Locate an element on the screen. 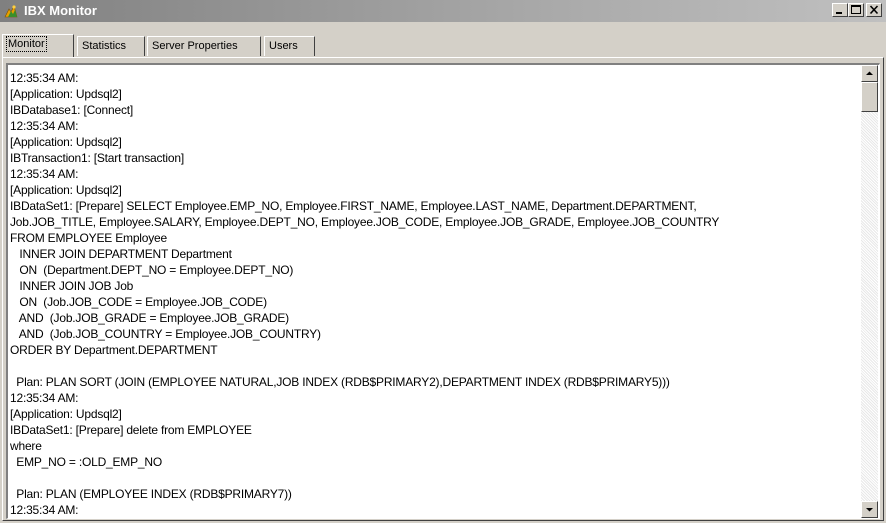 This screenshot has height=523, width=886. tab-server-properties: Server Properties is located at coordinates (204, 46).